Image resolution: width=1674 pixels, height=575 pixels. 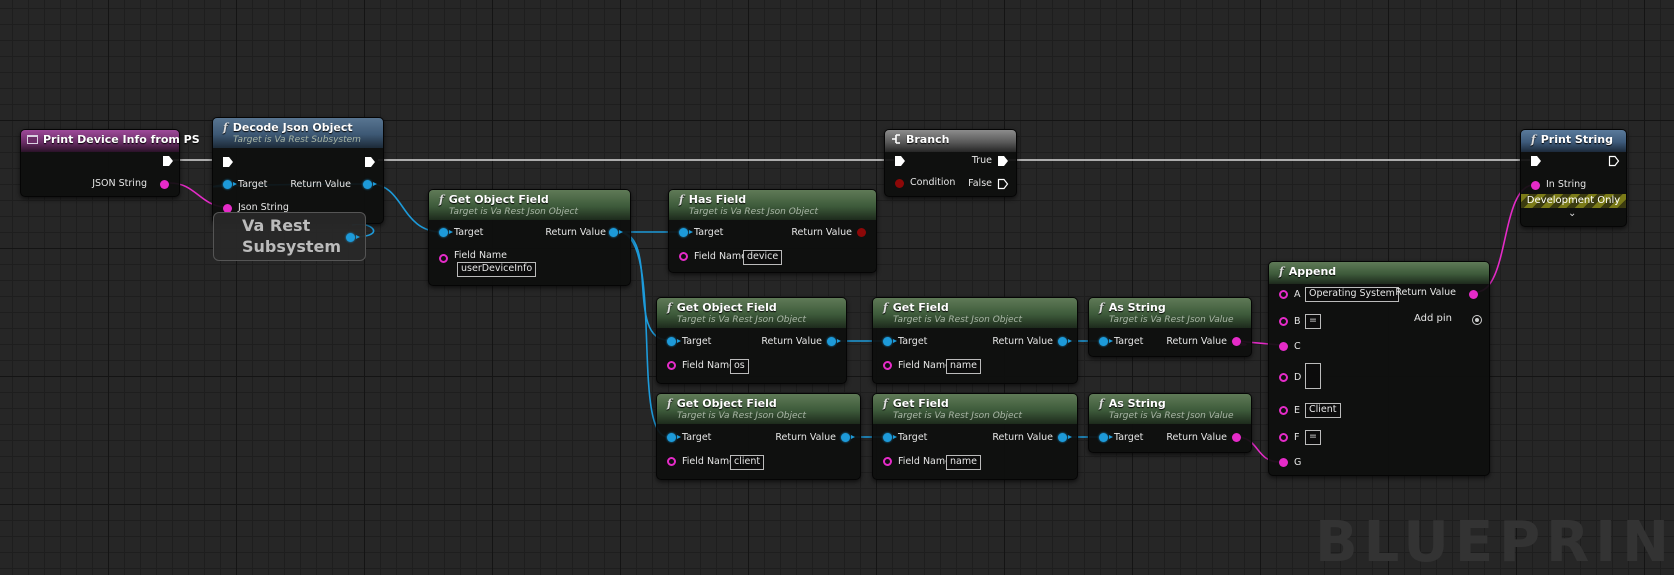 What do you see at coordinates (1535, 185) in the screenshot?
I see `in-string-in-pin` at bounding box center [1535, 185].